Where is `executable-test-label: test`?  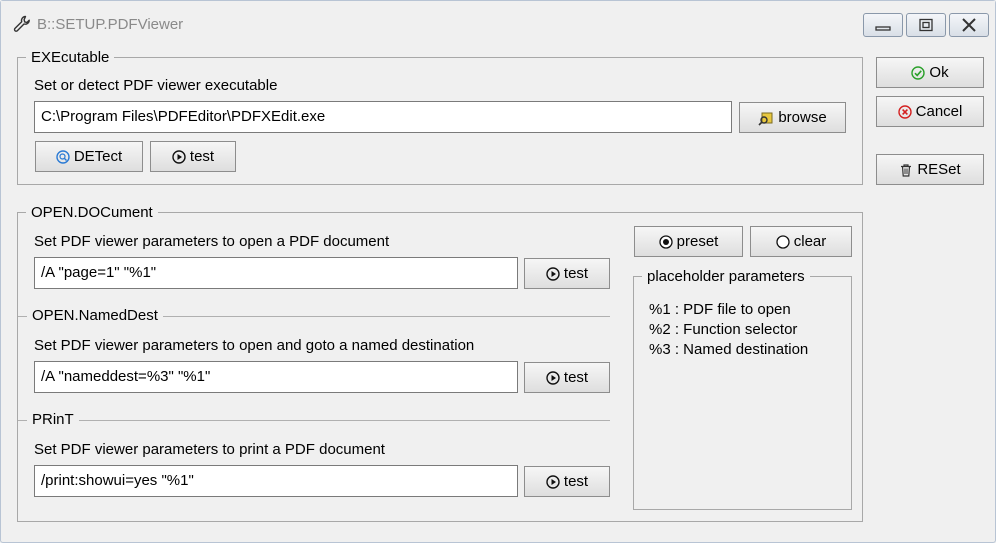 executable-test-label: test is located at coordinates (202, 156).